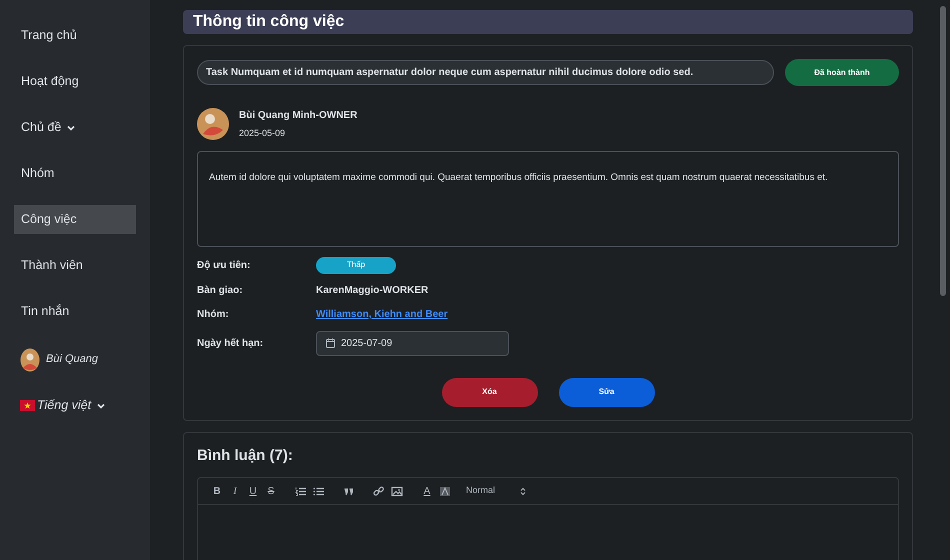  What do you see at coordinates (262, 133) in the screenshot?
I see `created-date: 2025-05-09` at bounding box center [262, 133].